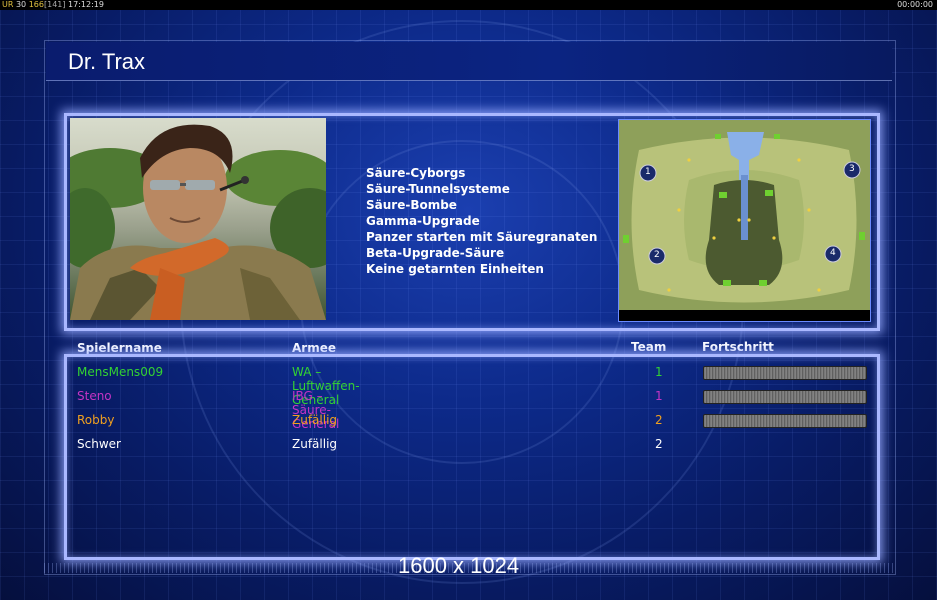 The width and height of the screenshot is (937, 600). I want to click on status-value-3: [141], so click(54, 4).